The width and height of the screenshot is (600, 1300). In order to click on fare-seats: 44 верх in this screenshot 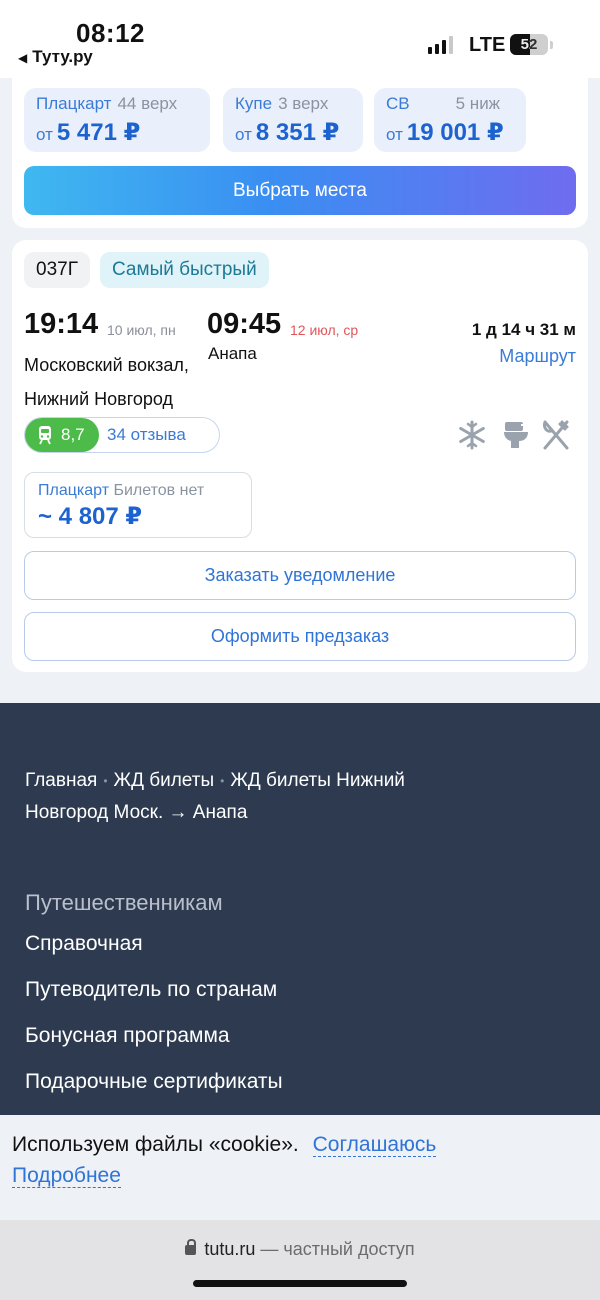, I will do `click(147, 103)`.